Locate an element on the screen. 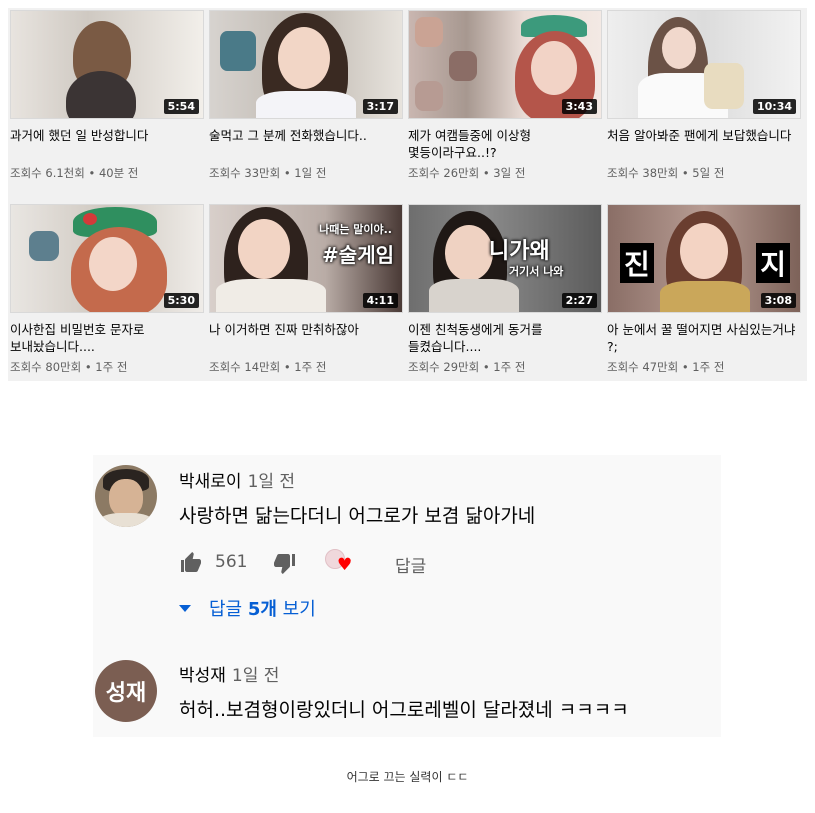 This screenshot has width=815, height=813. comment-author: 박새로이 1일 전 is located at coordinates (237, 479).